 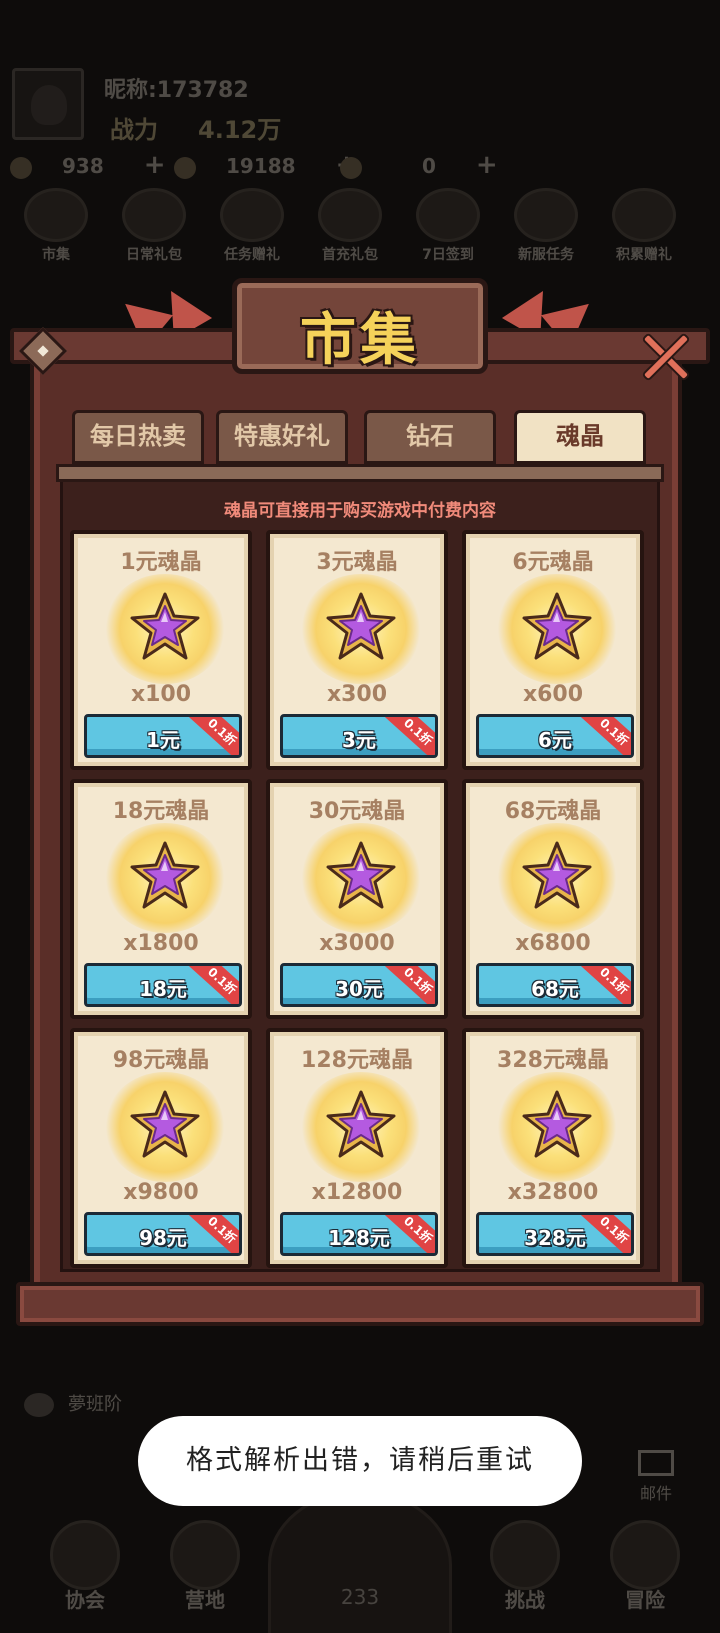 I want to click on product-card: 6元魂晶 x600 6元 0.1折, so click(x=553, y=650).